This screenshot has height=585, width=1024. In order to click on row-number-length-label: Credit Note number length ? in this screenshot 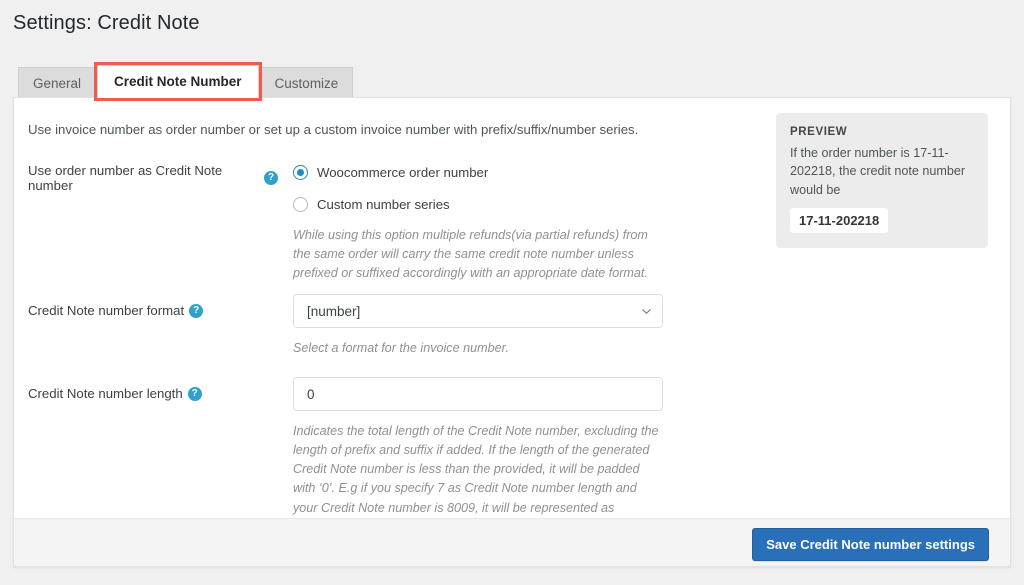, I will do `click(153, 393)`.